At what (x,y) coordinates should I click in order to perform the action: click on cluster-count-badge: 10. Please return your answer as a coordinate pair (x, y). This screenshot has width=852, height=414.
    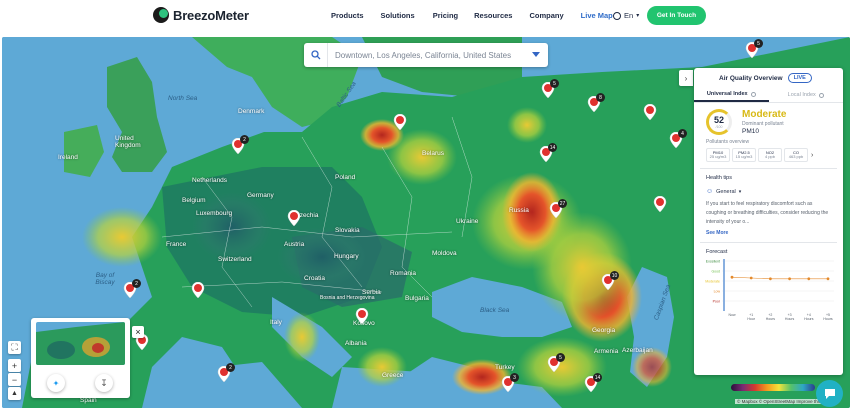
    Looking at the image, I should click on (614, 275).